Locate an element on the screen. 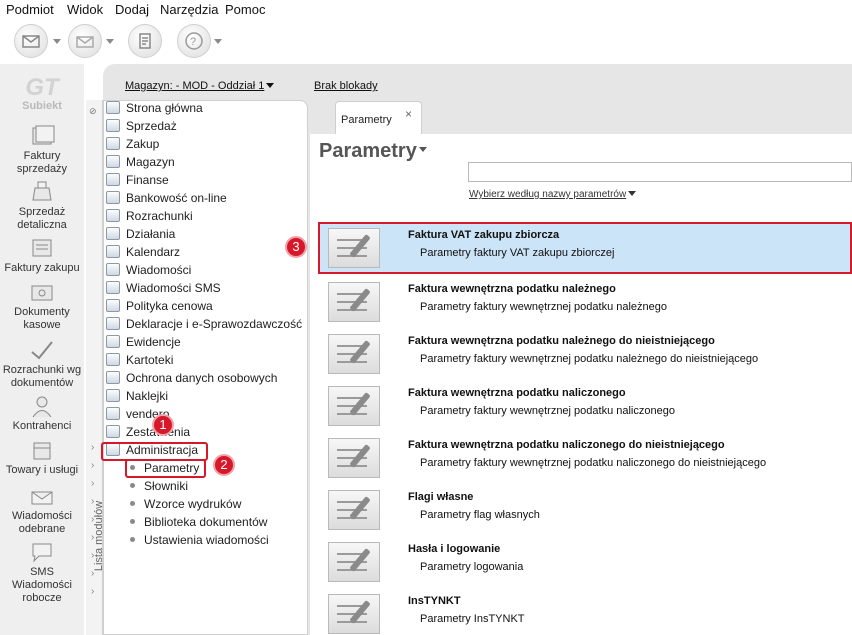 The height and width of the screenshot is (635, 852). nav-deklaracje: Deklaracje i e-Sprawozdawczość is located at coordinates (204, 325).